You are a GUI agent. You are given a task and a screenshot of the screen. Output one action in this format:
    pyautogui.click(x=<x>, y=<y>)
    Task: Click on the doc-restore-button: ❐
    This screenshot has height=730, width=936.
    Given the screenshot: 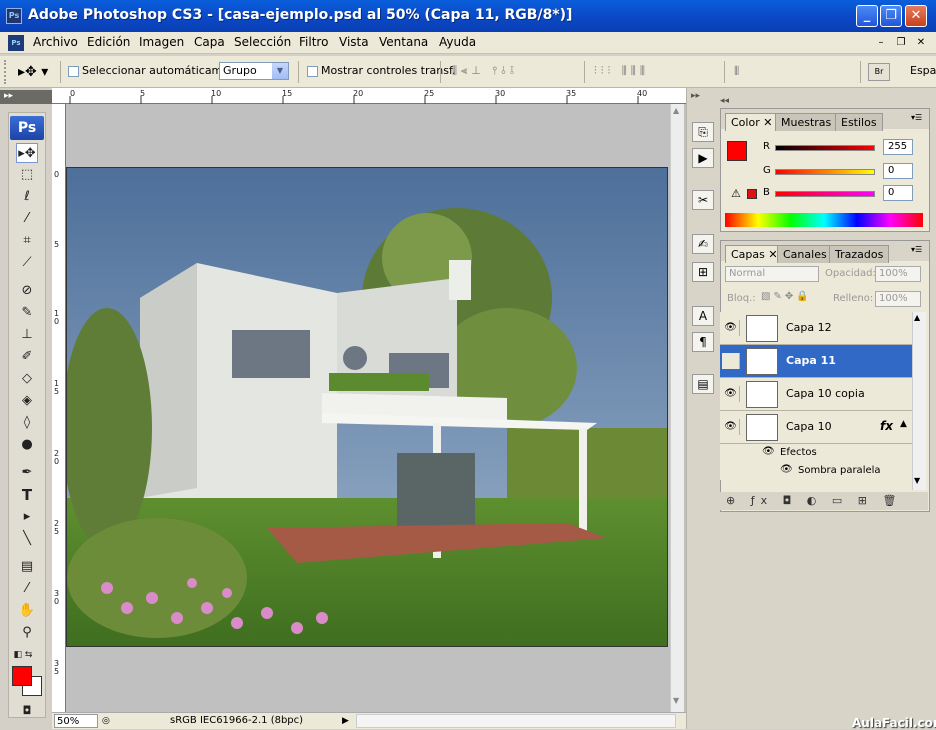 What is the action you would take?
    pyautogui.click(x=901, y=43)
    